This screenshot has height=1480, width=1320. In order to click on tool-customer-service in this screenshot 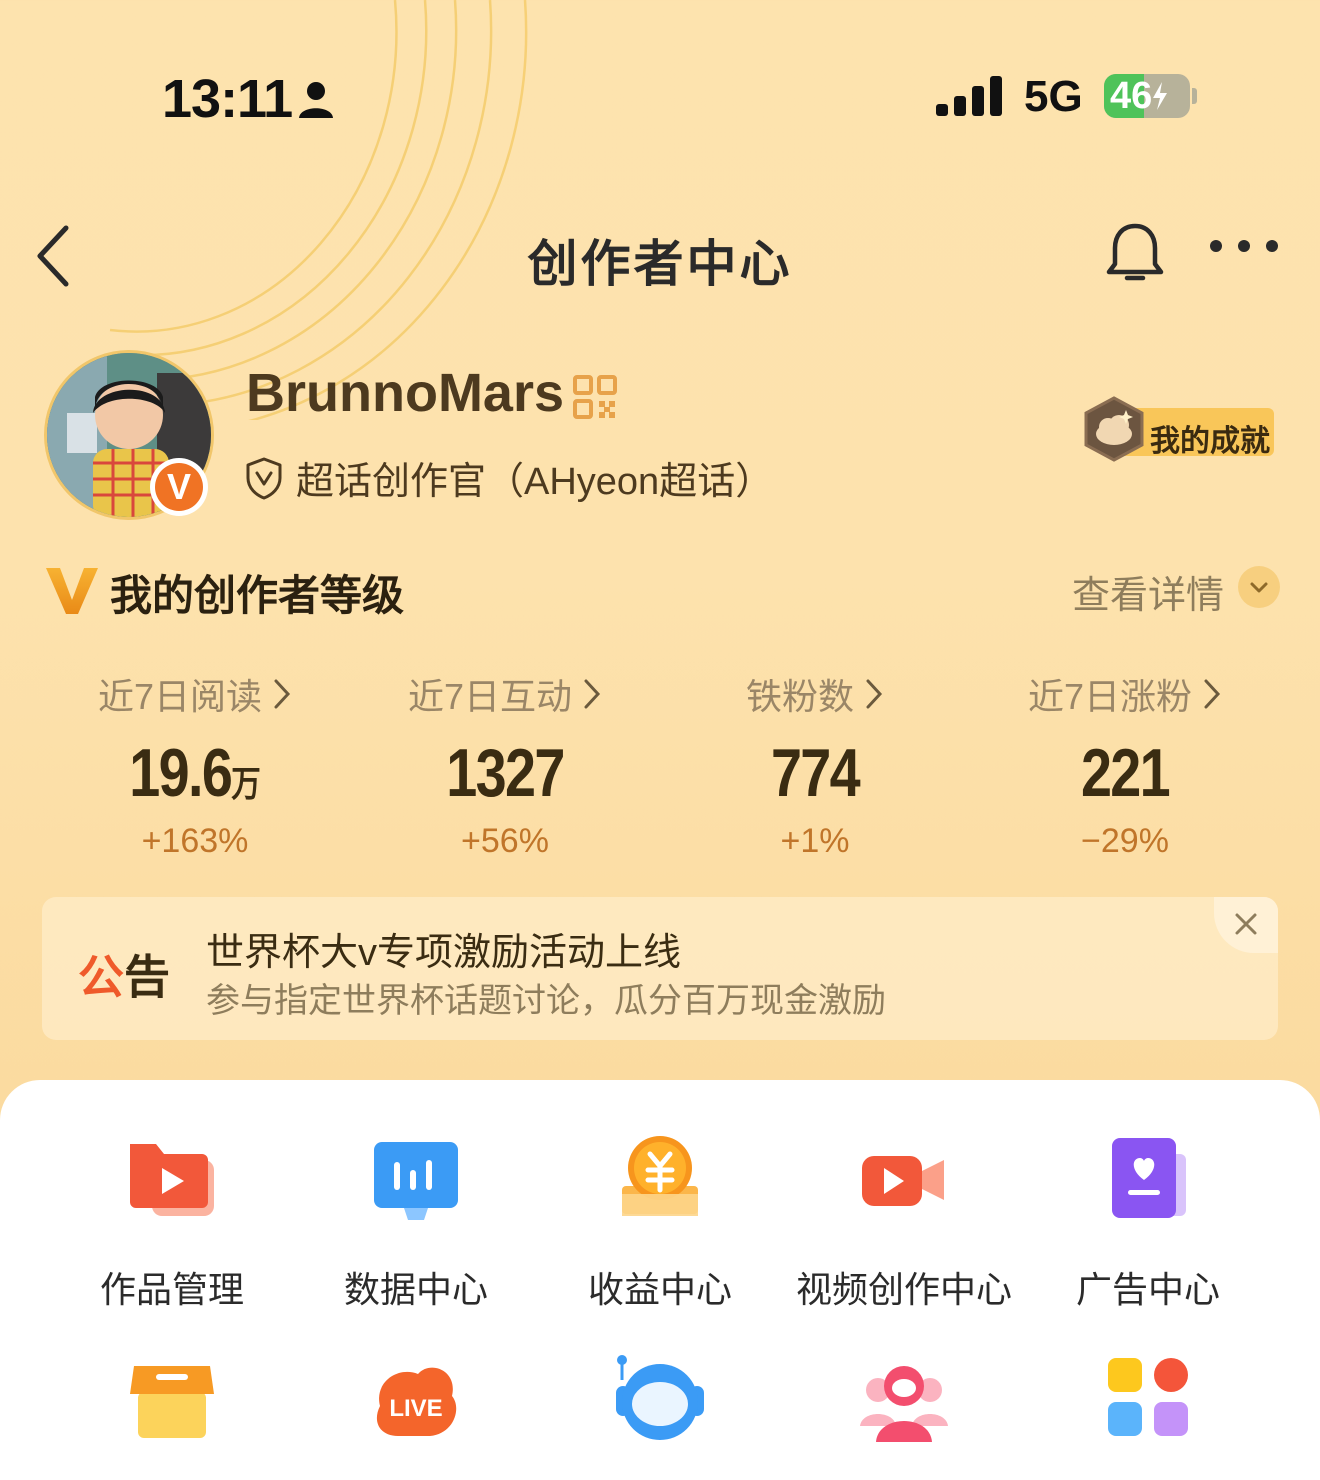, I will do `click(660, 1404)`.